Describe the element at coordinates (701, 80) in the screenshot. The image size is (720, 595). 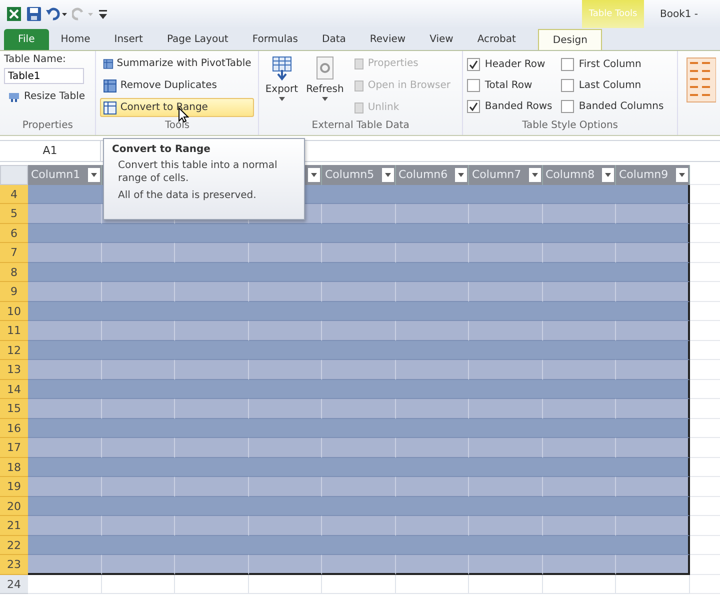
I see `table-style-icon` at that location.